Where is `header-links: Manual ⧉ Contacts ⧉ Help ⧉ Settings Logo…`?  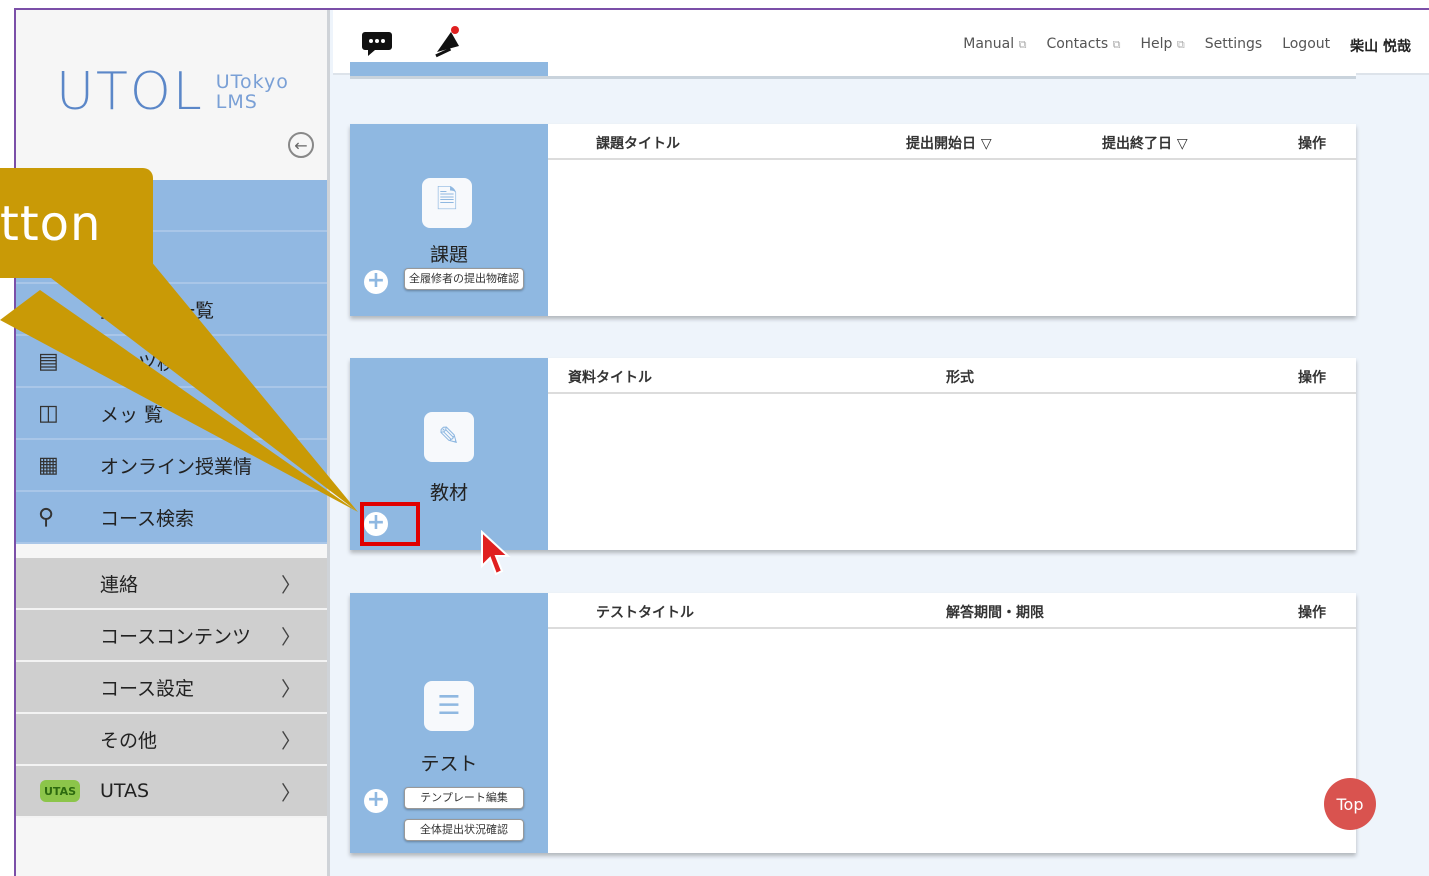
header-links: Manual ⧉ Contacts ⧉ Help ⧉ Settings Logo… is located at coordinates (1187, 46).